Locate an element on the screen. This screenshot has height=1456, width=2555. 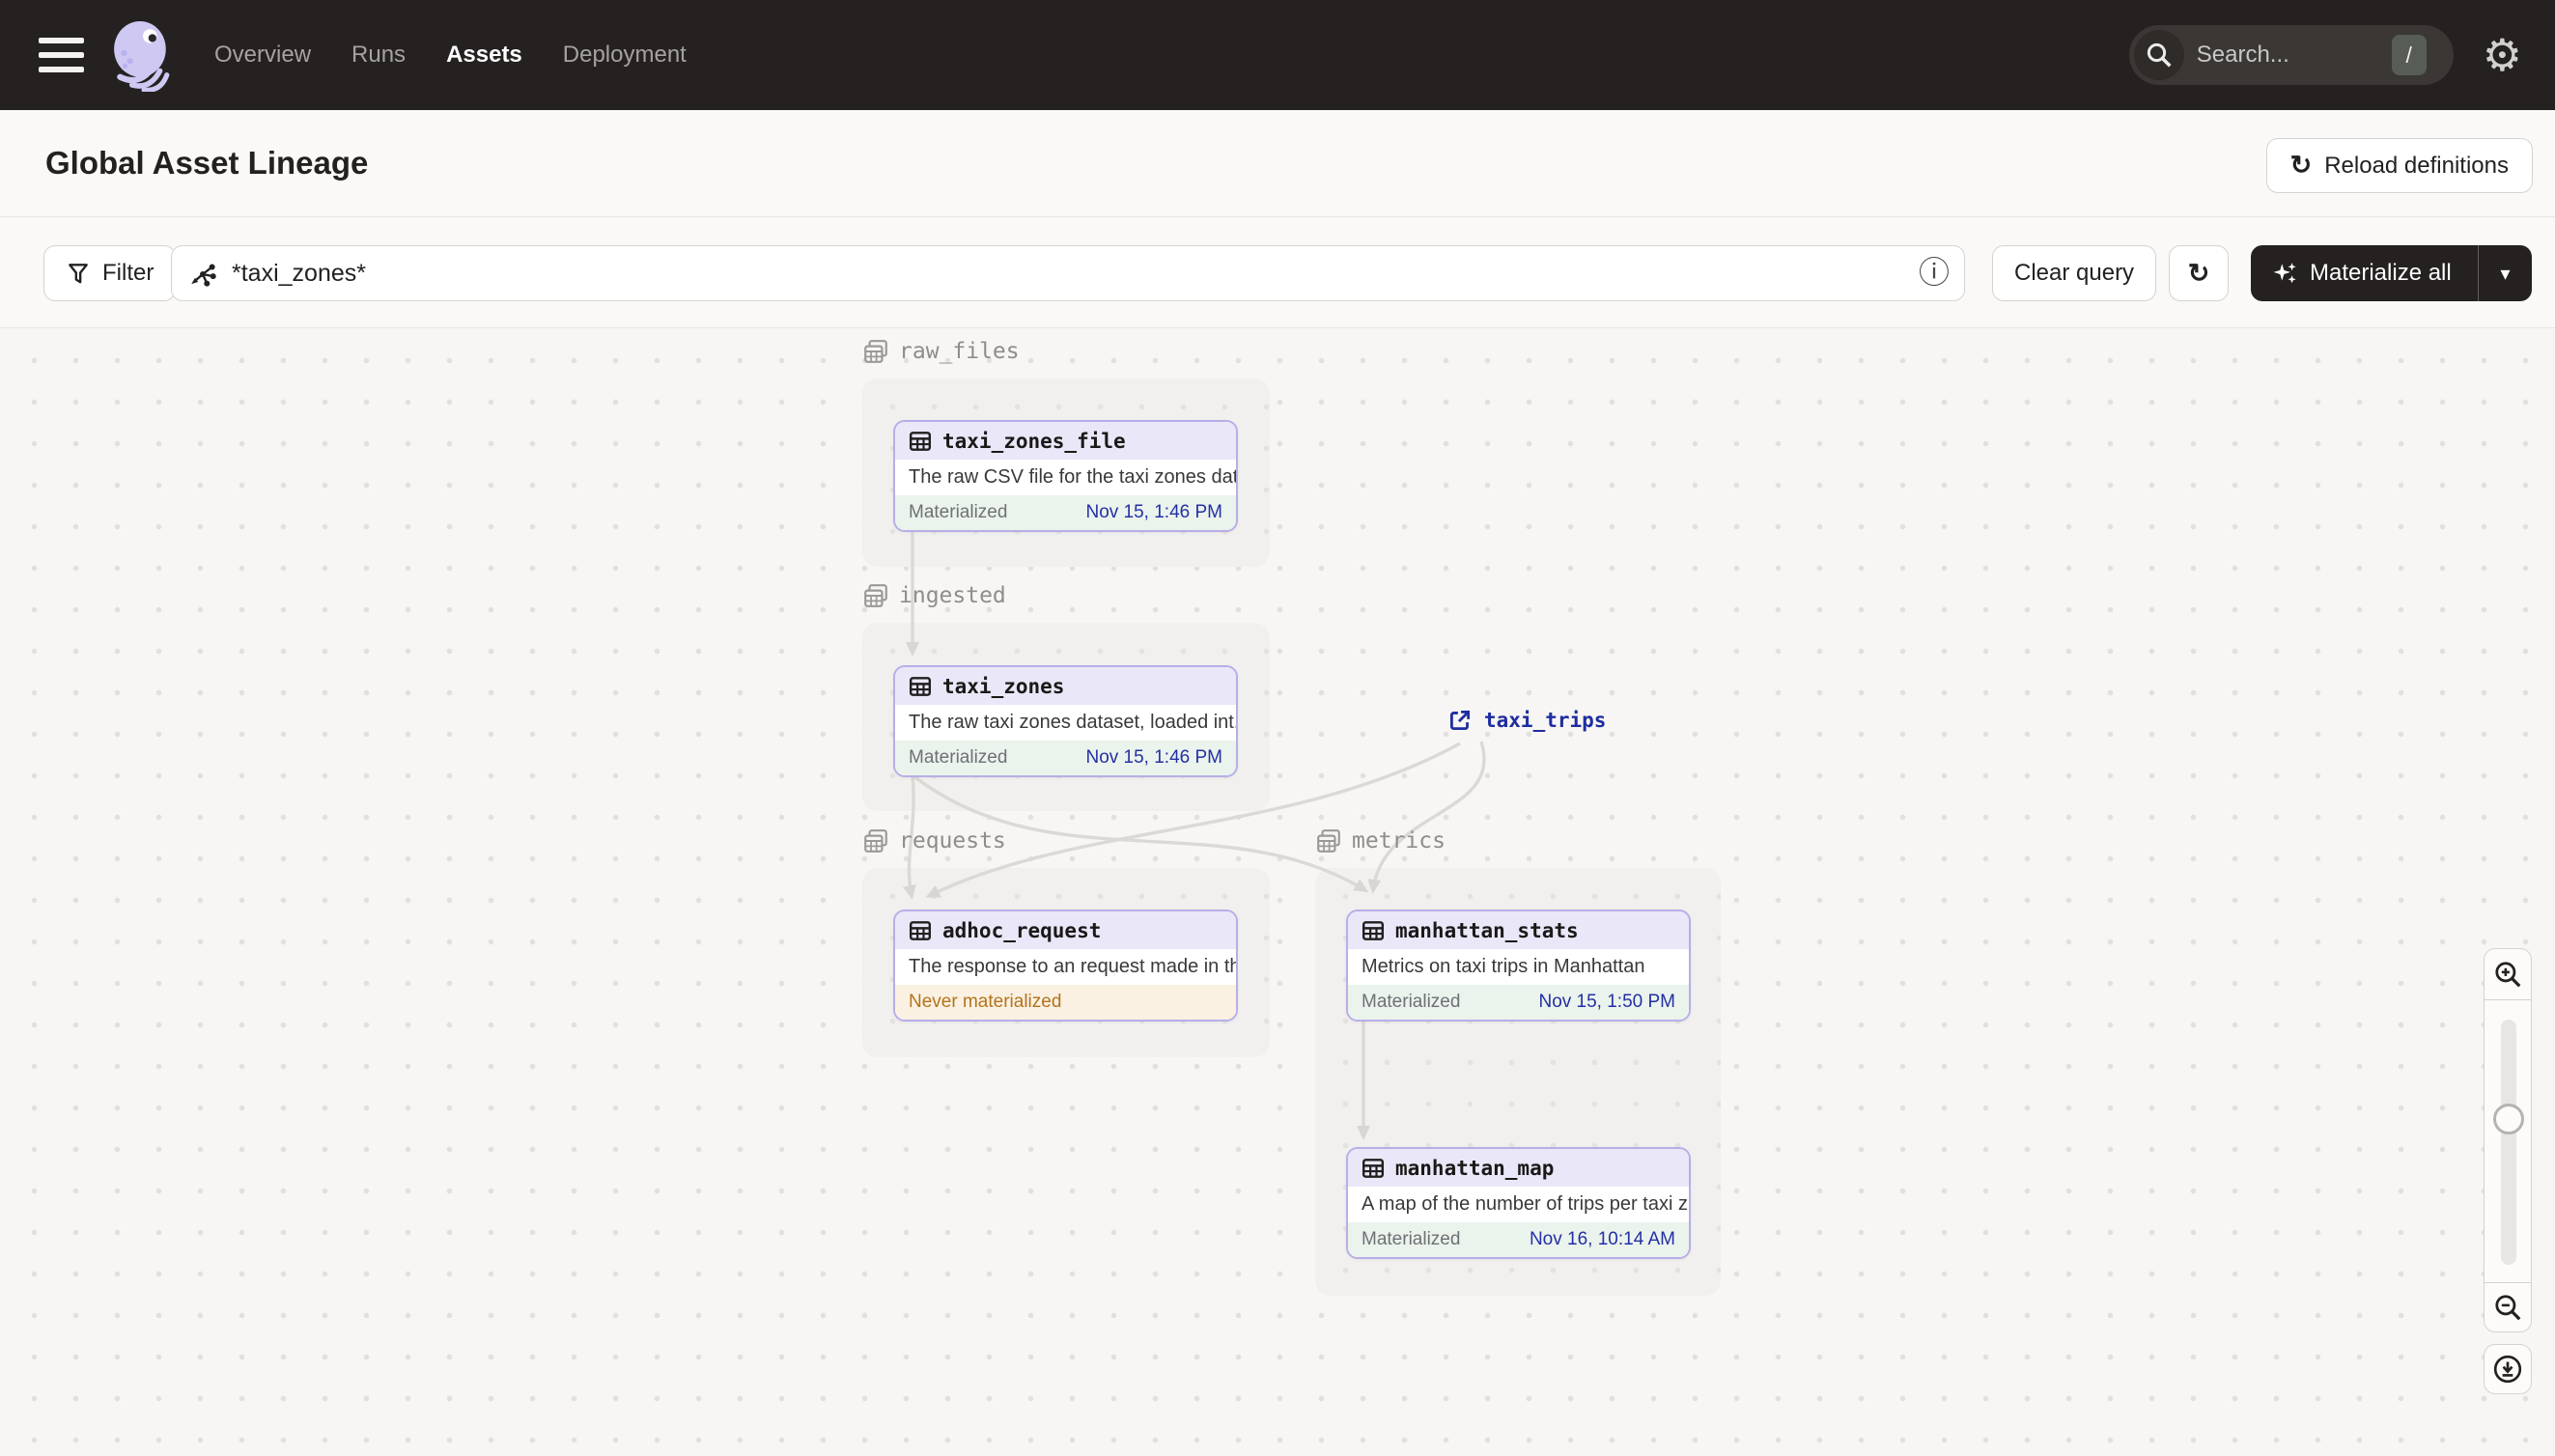
zoom-out-button is located at coordinates (2508, 1307).